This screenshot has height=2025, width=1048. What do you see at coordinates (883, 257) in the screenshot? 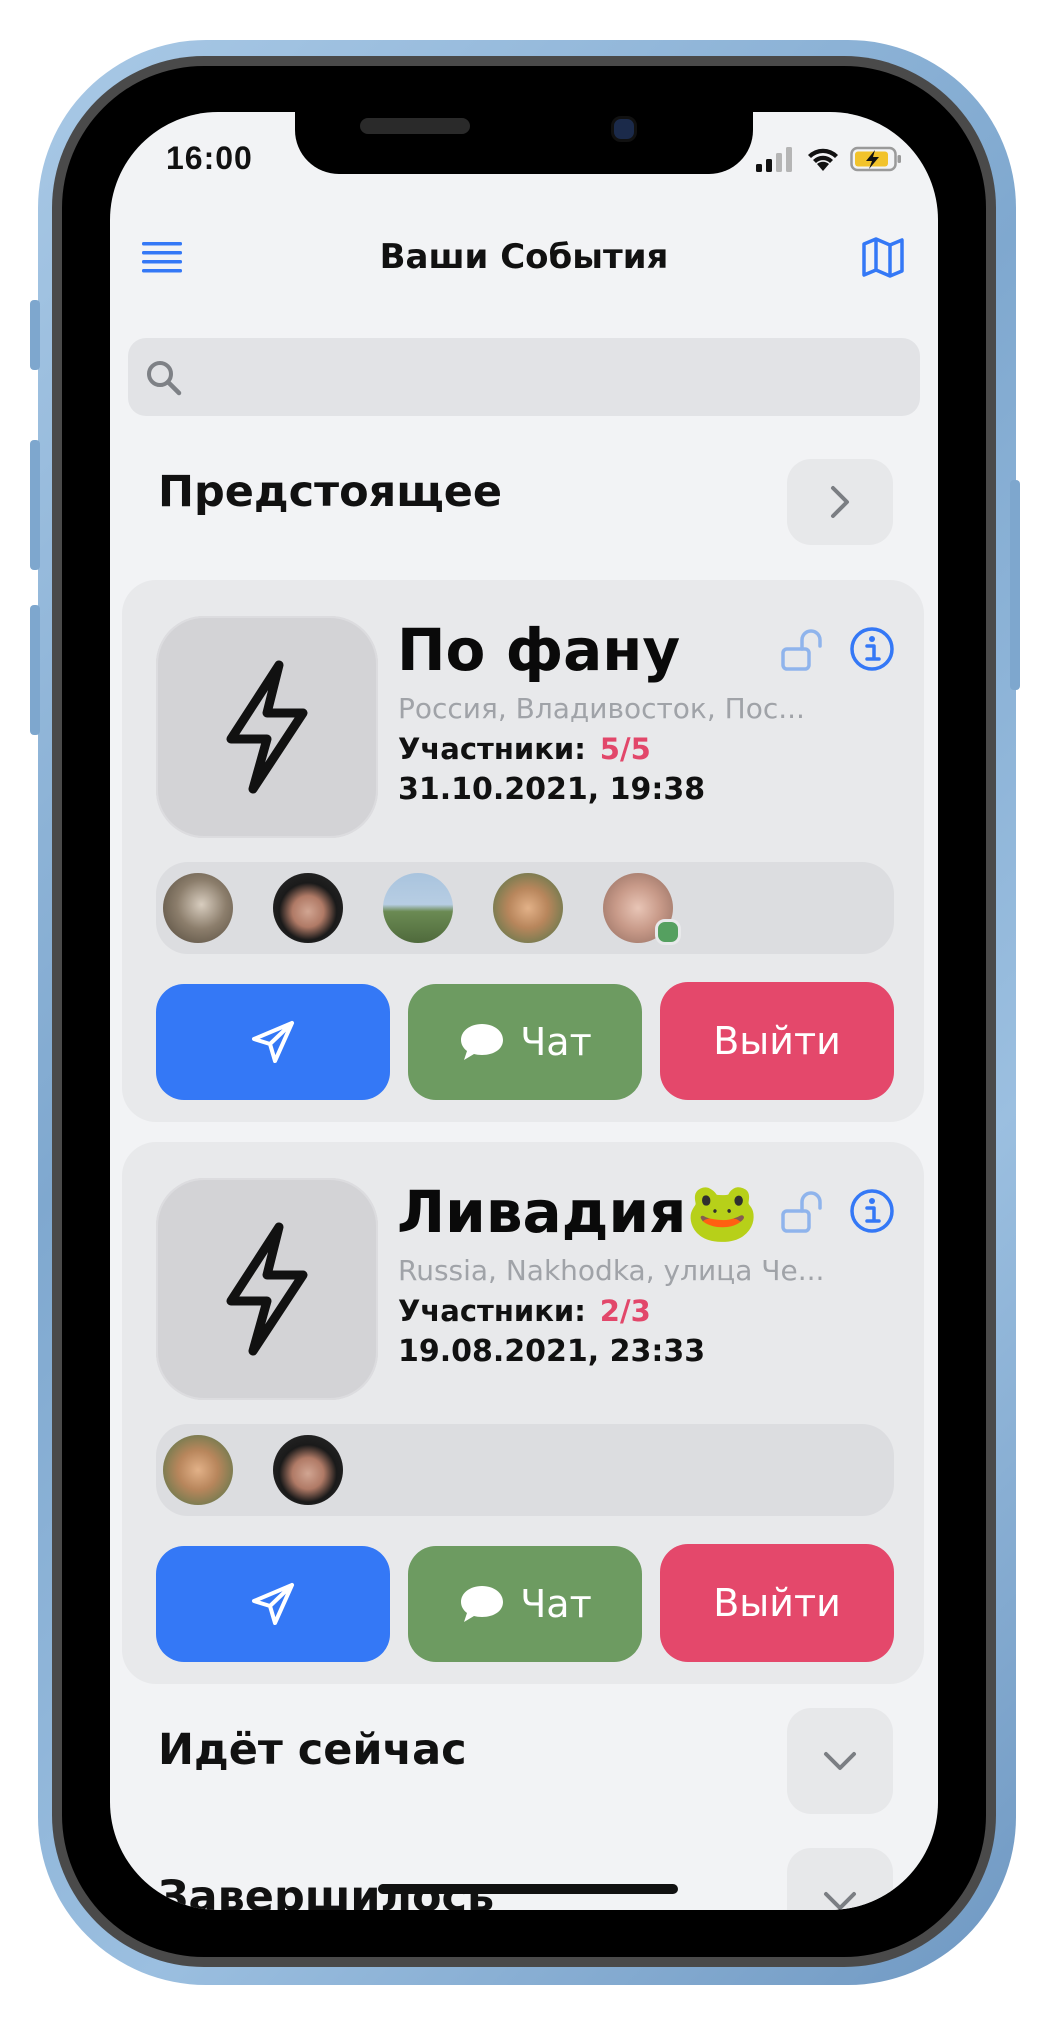
I see `map-icon` at bounding box center [883, 257].